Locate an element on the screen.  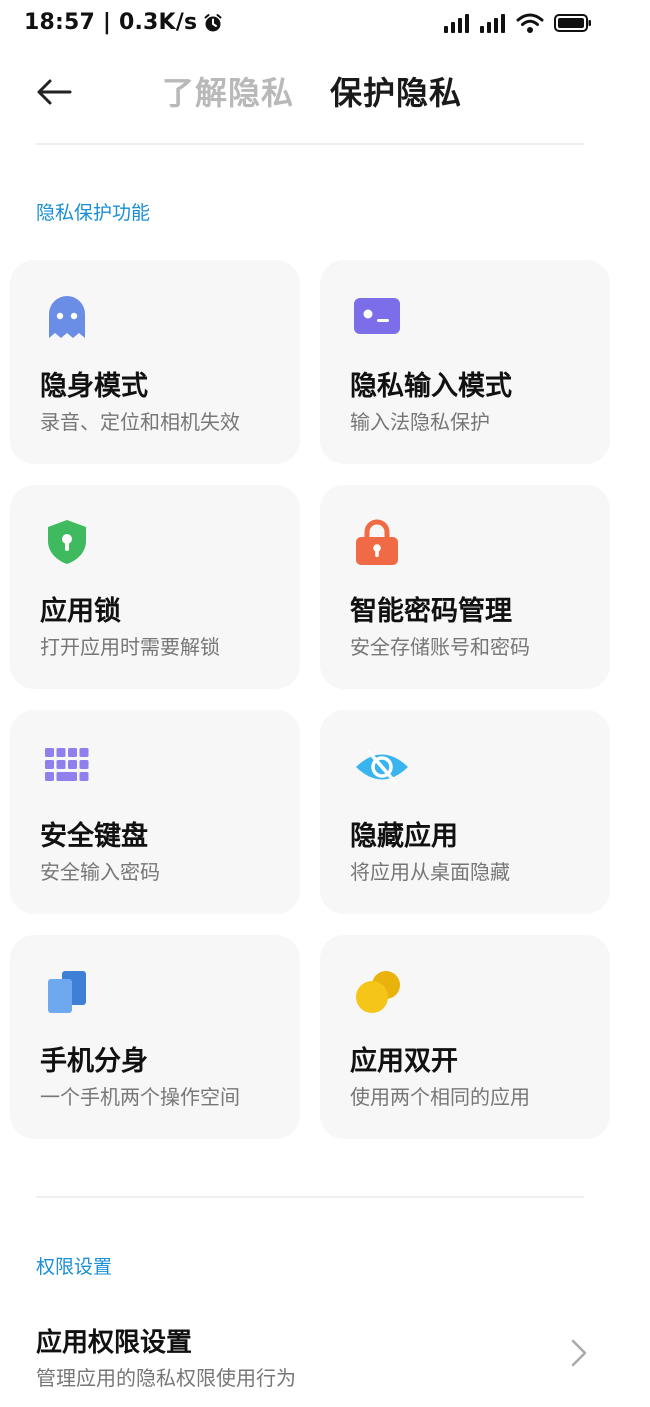
status-time: 18:57 | 0.3K/s is located at coordinates (123, 22).